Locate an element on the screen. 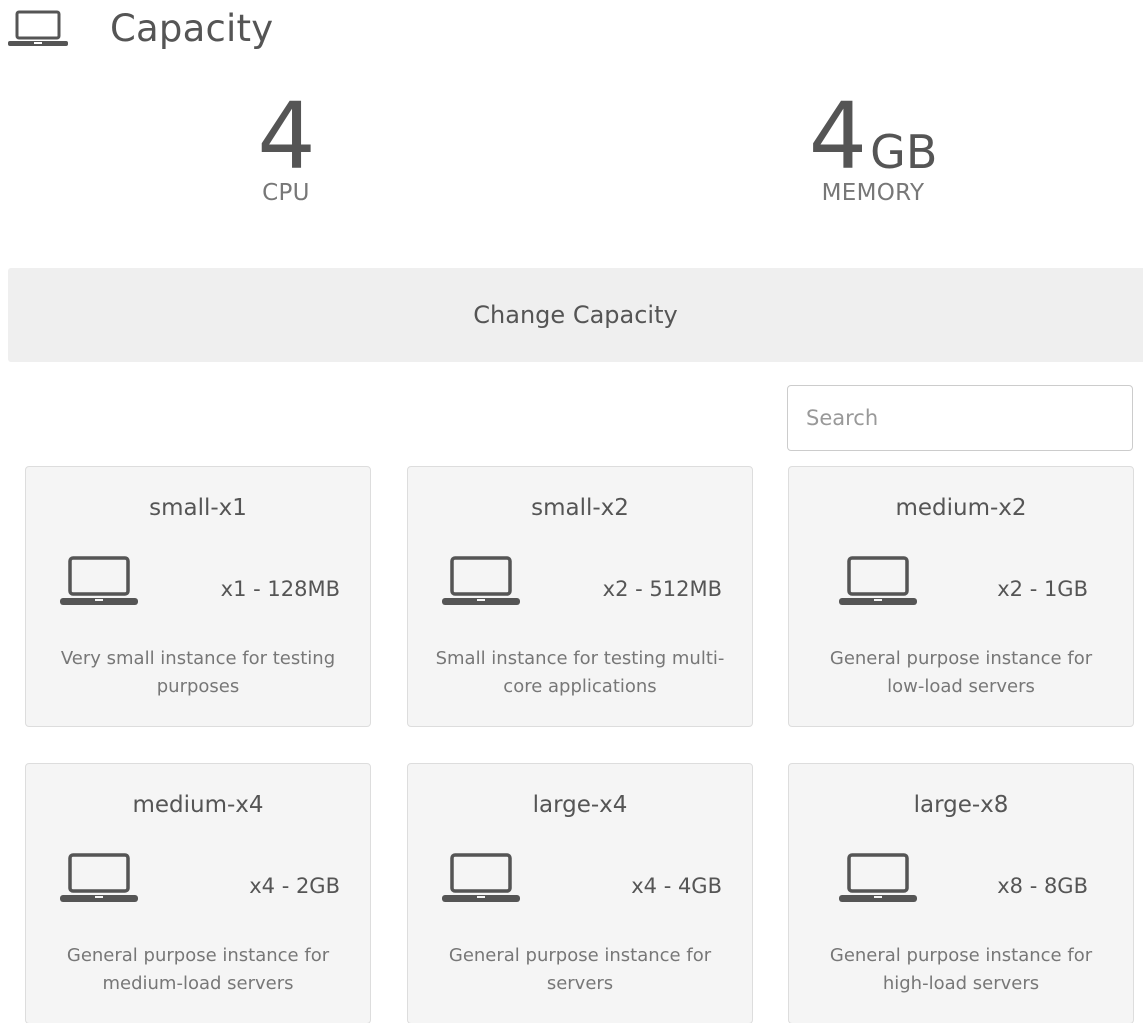 The width and height of the screenshot is (1143, 1023). flavor-name: large-x8 is located at coordinates (961, 805).